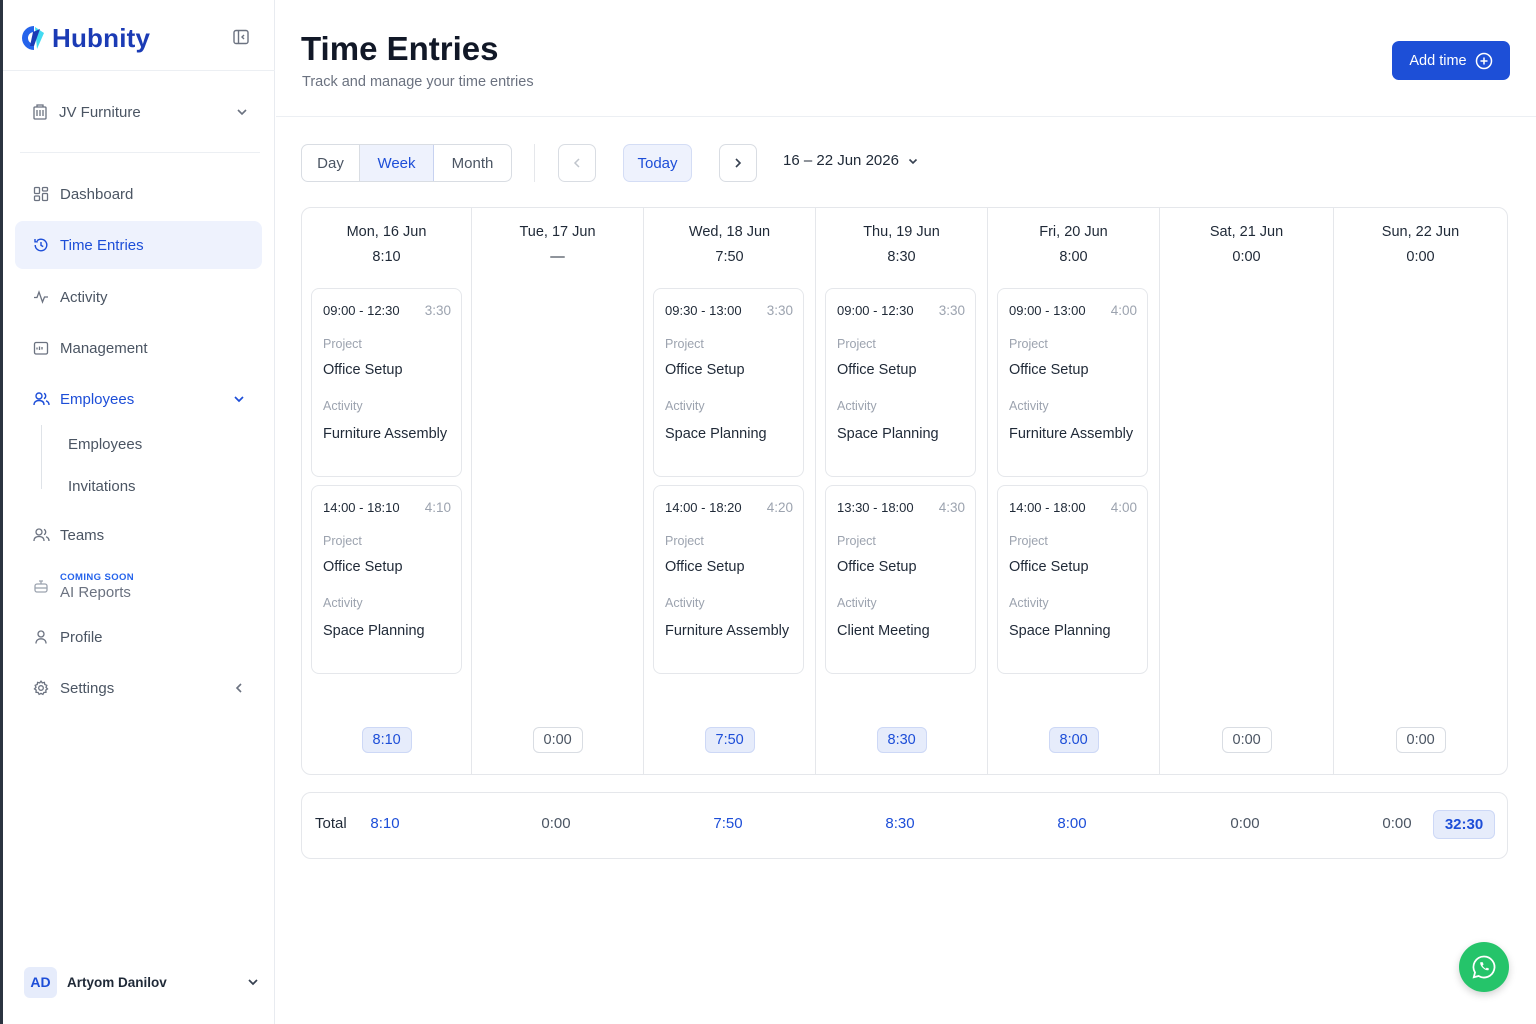 This screenshot has height=1024, width=1536. I want to click on day-label: Tue, 17 Jun, so click(557, 232).